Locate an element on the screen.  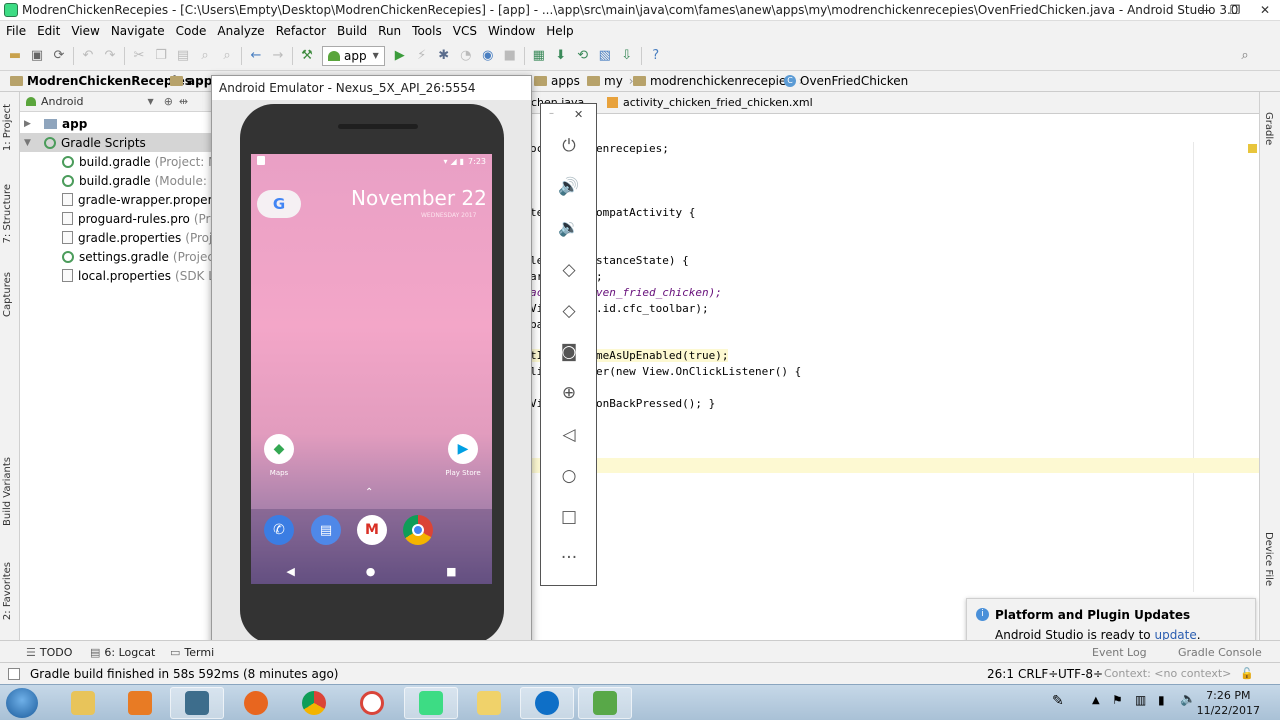
emu-minimize-button: – is located at coordinates (551, 113).